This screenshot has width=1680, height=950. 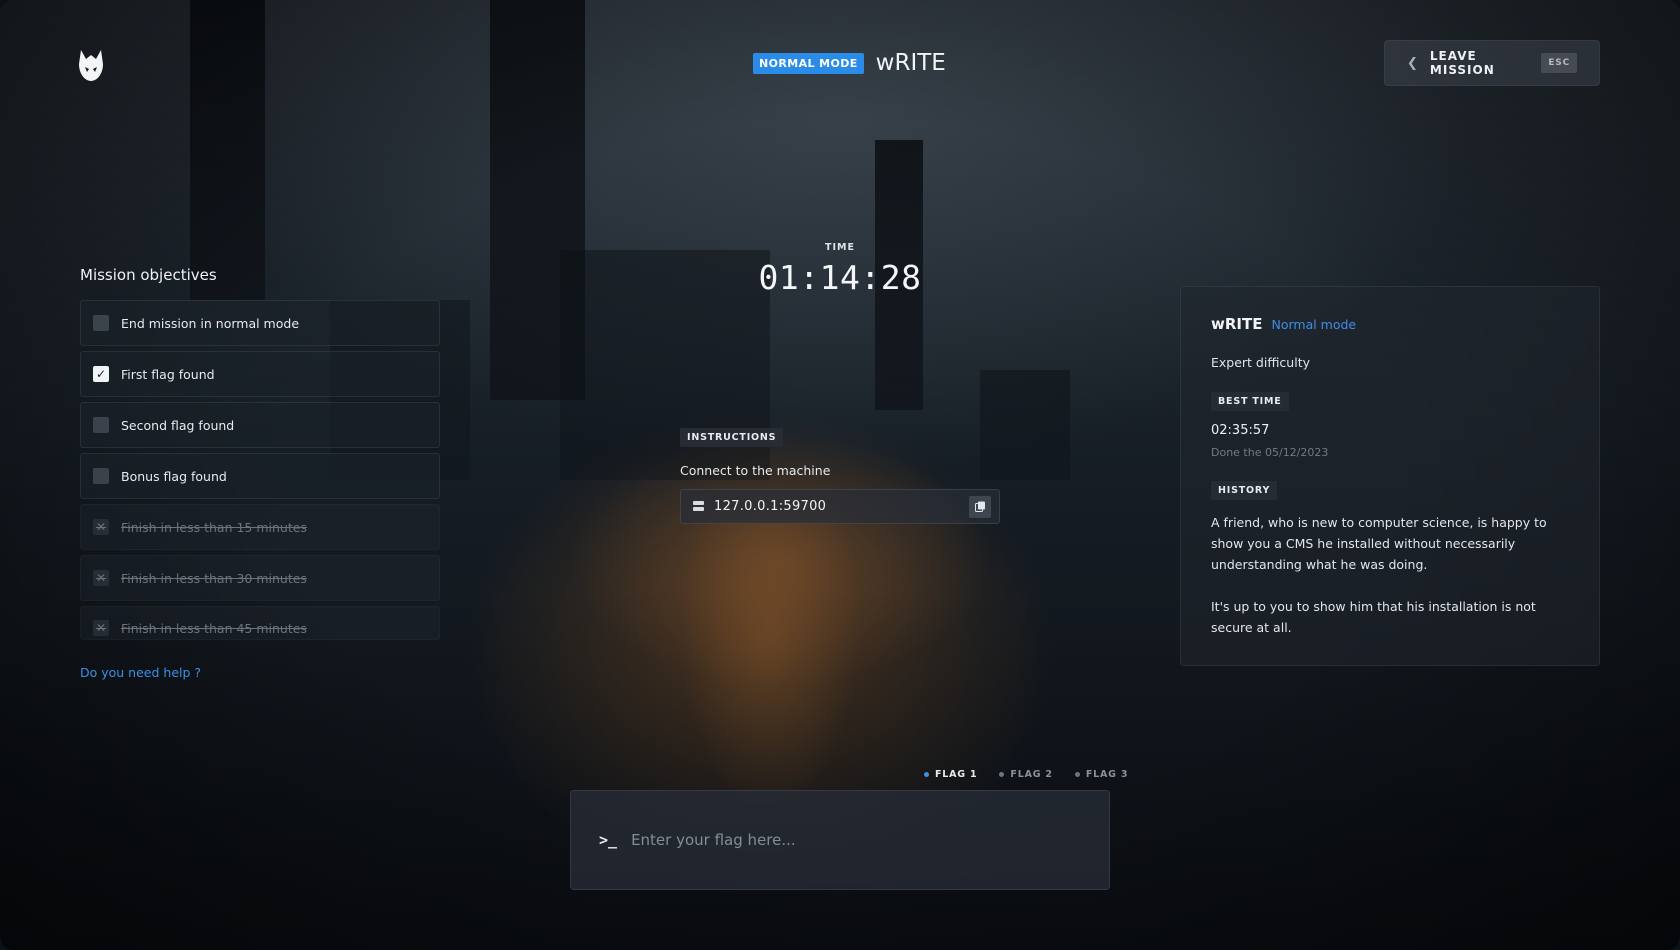 What do you see at coordinates (210, 323) in the screenshot?
I see `objective-label: End mission in normal mode` at bounding box center [210, 323].